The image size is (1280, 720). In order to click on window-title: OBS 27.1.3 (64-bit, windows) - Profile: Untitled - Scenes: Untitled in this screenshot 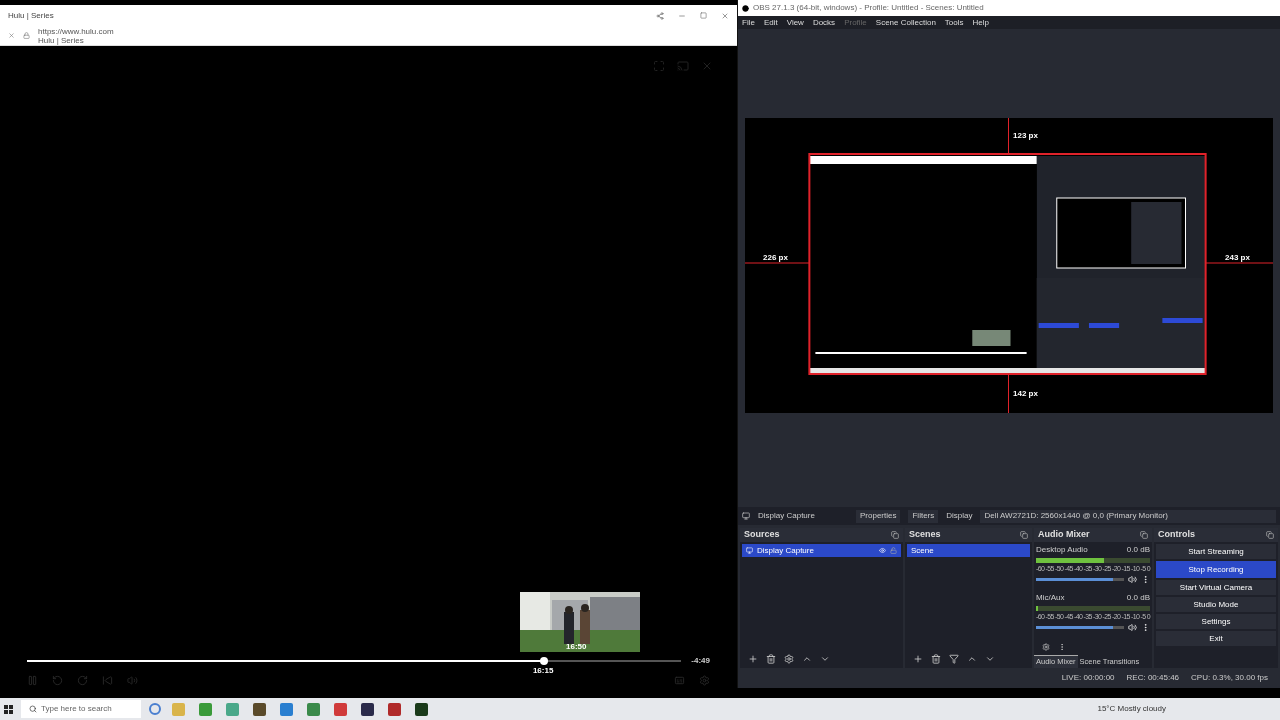, I will do `click(868, 8)`.